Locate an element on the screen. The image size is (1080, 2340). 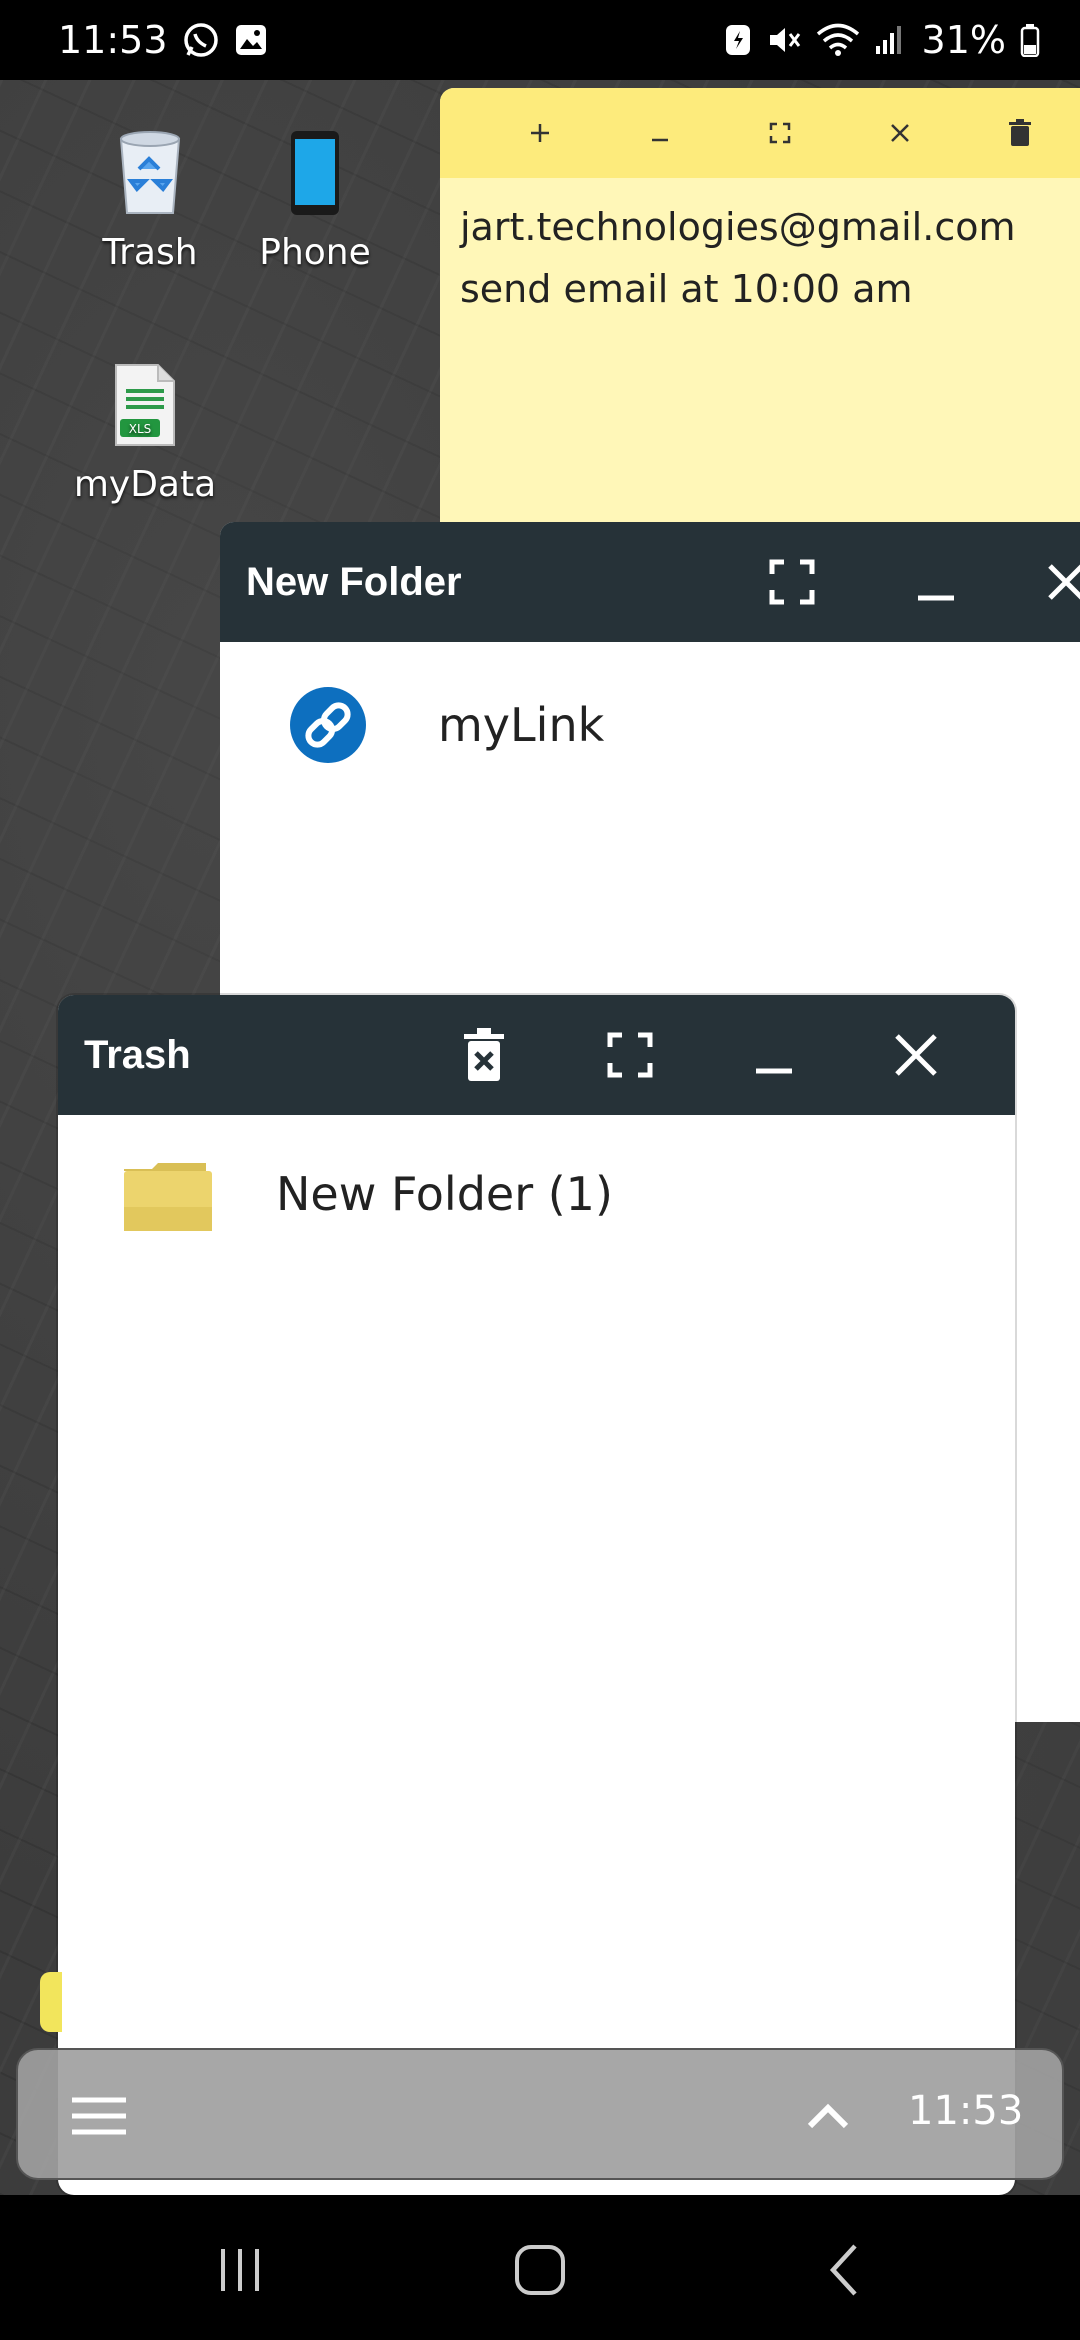
xls-badge: XLS is located at coordinates (140, 429).